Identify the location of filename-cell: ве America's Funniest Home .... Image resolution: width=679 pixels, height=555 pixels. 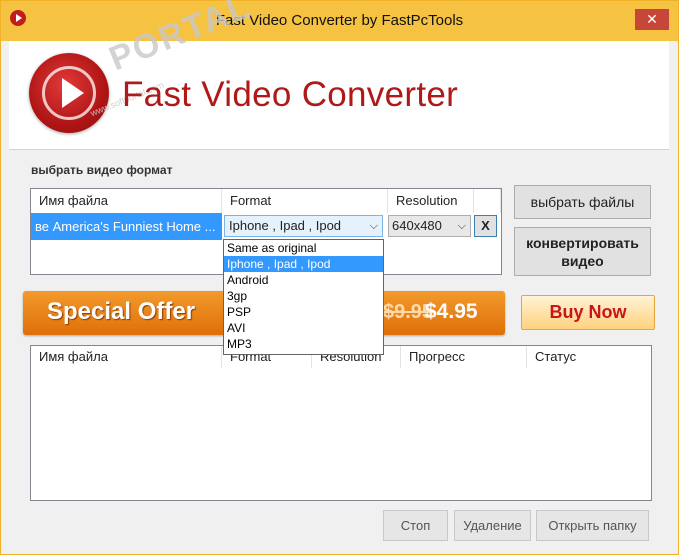
(126, 226).